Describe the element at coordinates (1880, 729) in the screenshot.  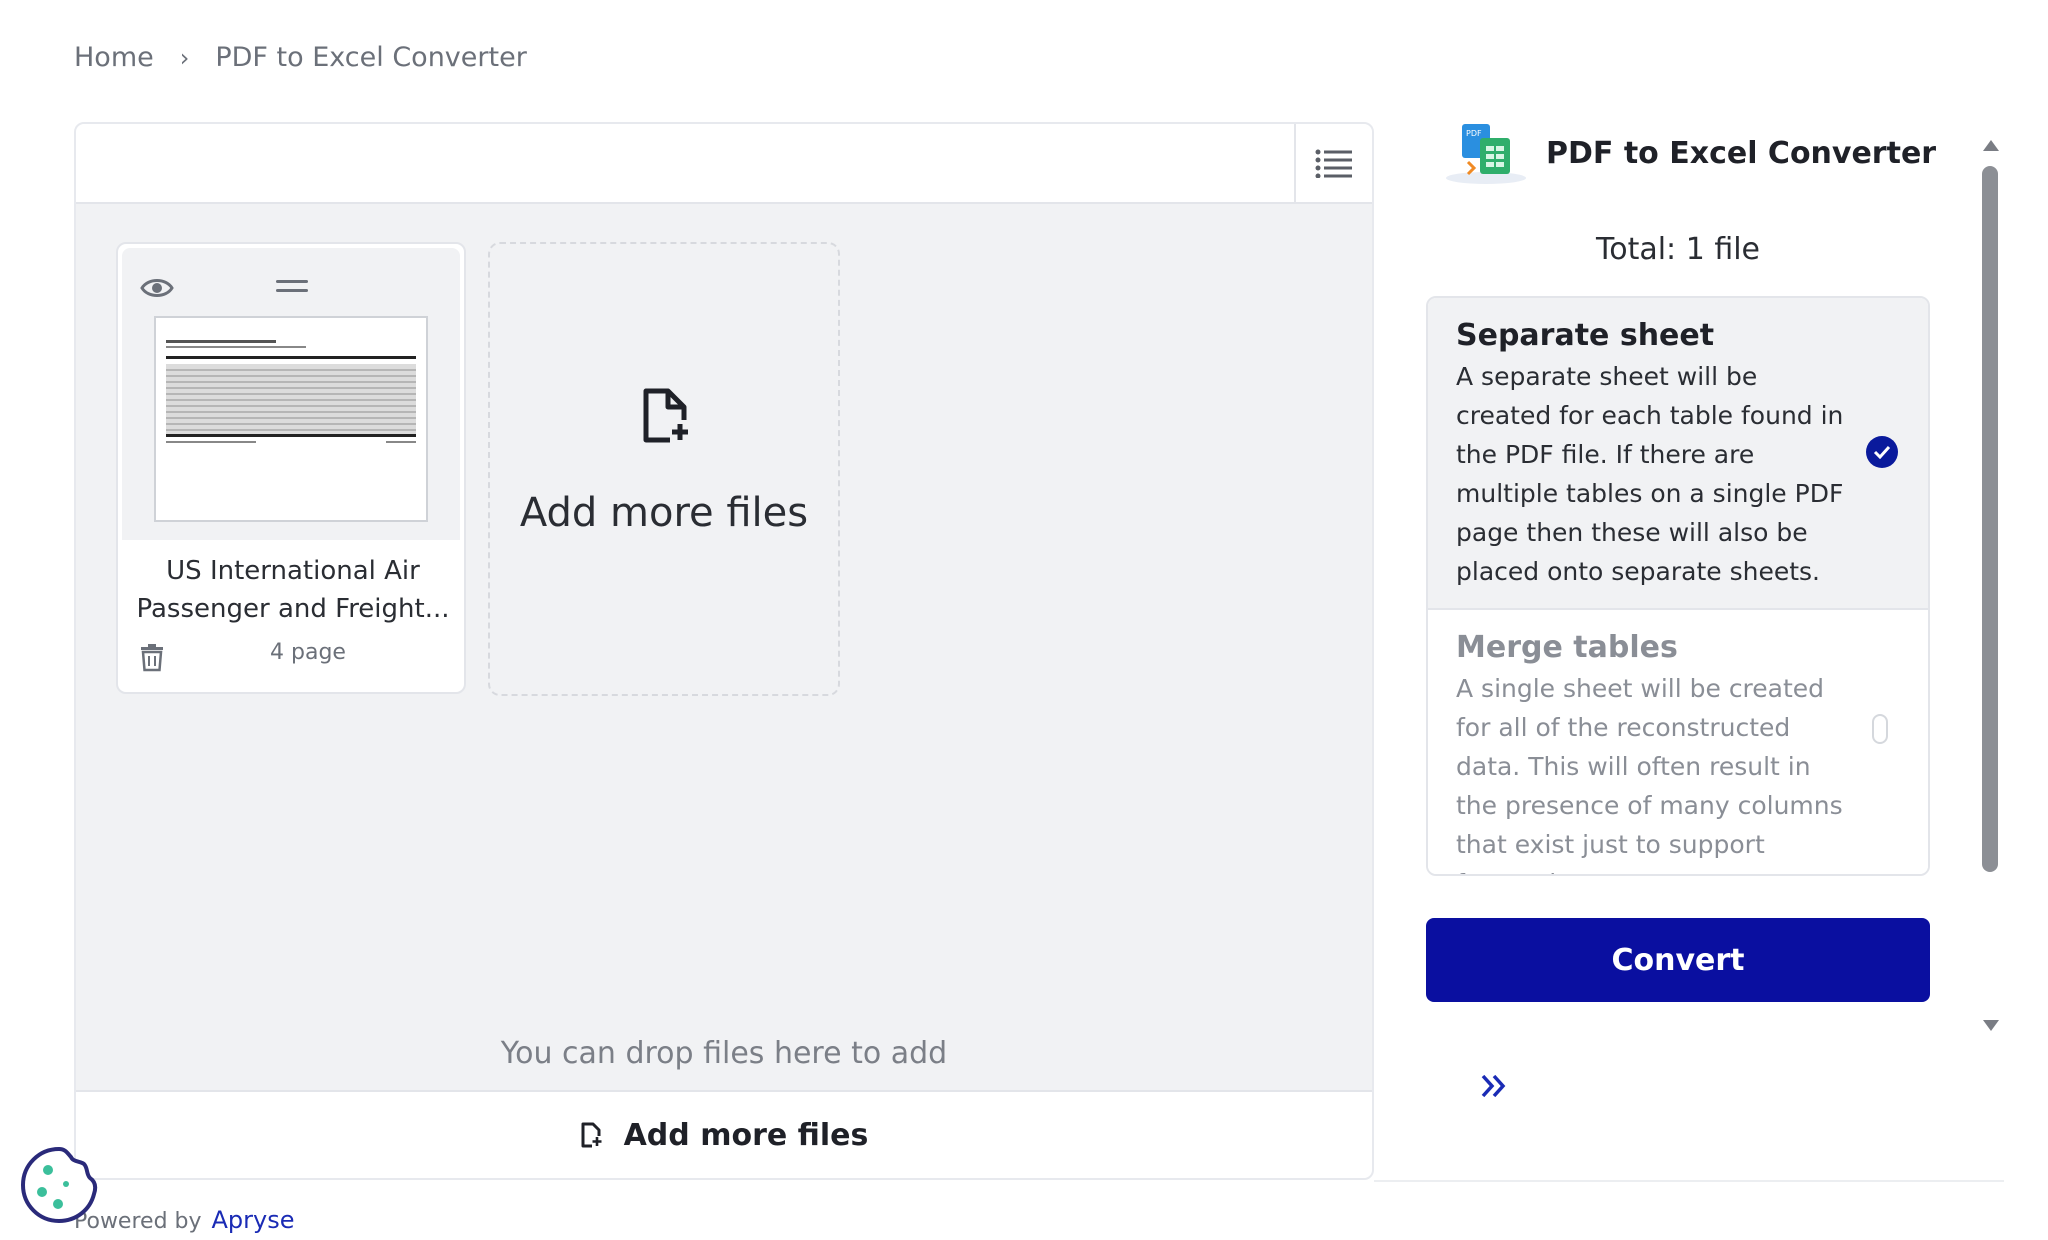
I see `unselected-radio` at that location.